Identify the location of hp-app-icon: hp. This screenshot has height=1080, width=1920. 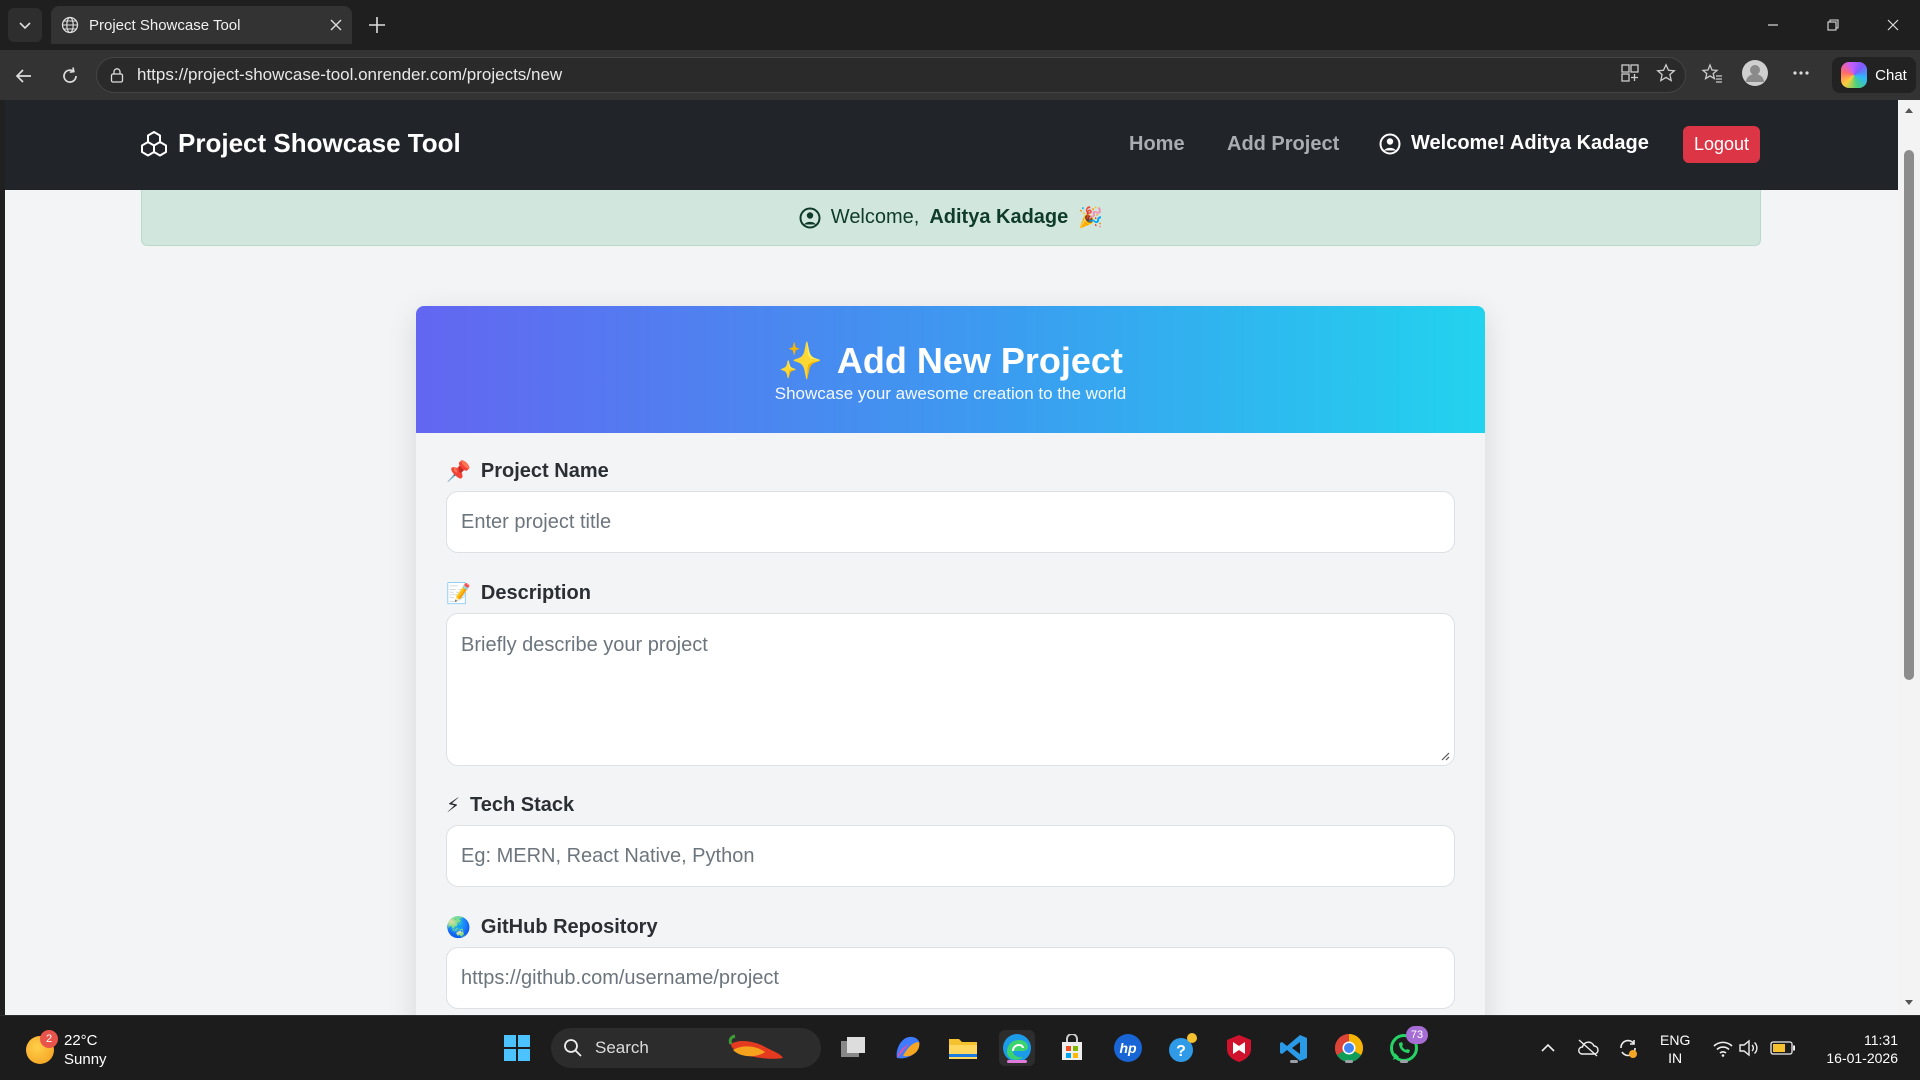
(1128, 1048).